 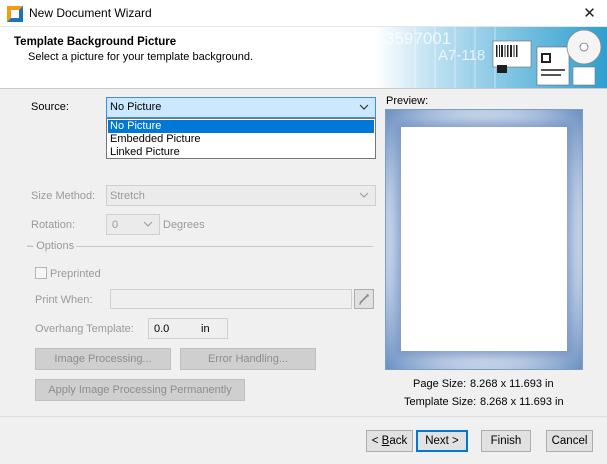 I want to click on options-group-text: Options, so click(x=55, y=246).